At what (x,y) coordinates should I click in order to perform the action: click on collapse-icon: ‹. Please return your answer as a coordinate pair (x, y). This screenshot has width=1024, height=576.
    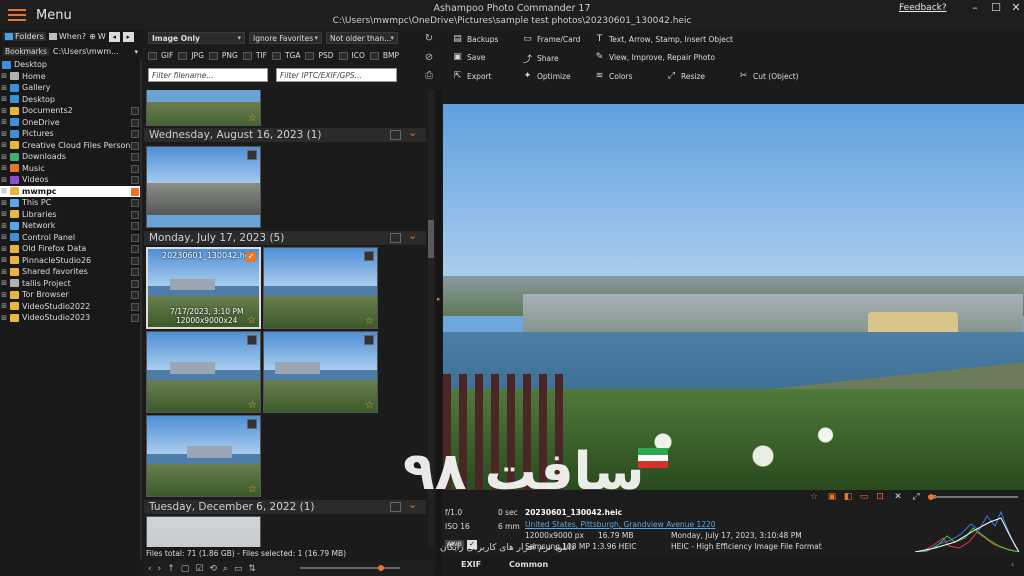
    Looking at the image, I should click on (1012, 564).